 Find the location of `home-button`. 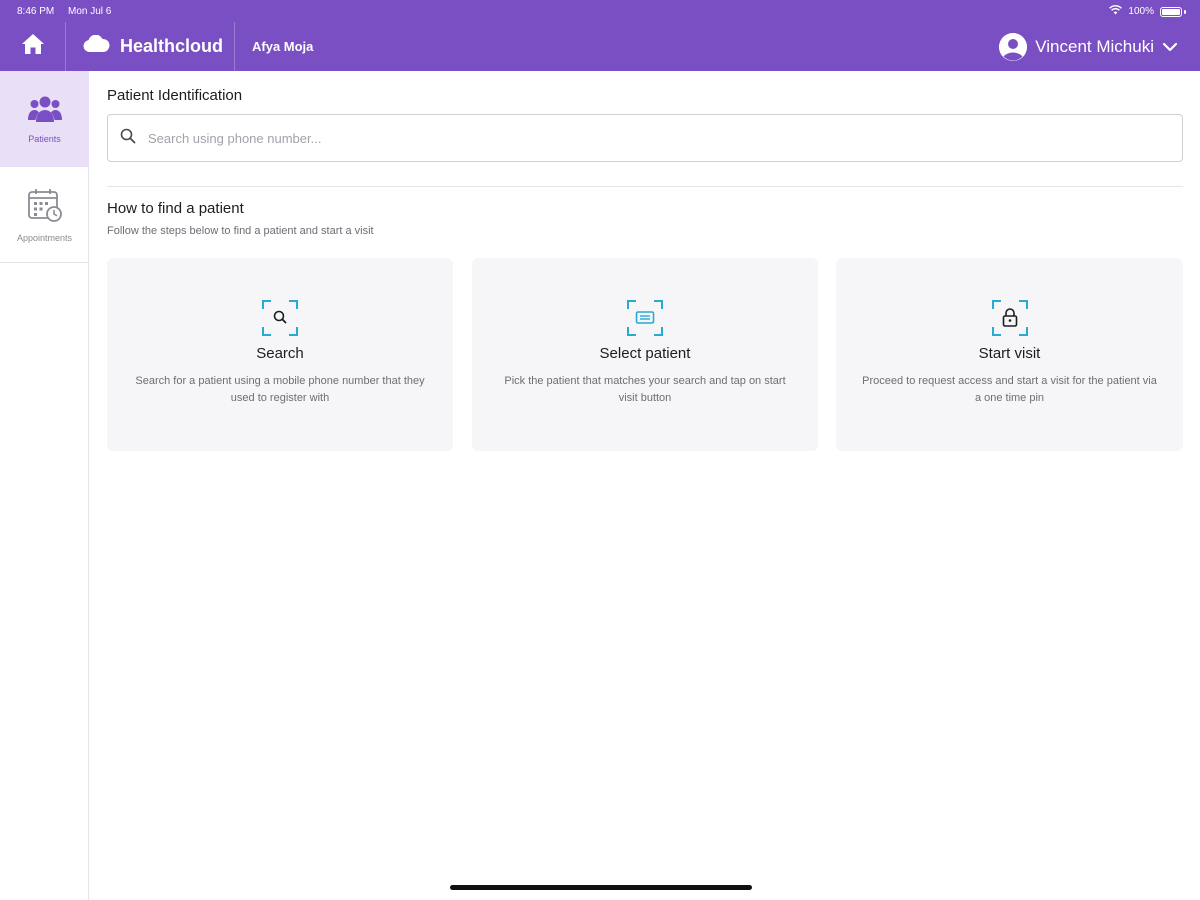

home-button is located at coordinates (33, 46).